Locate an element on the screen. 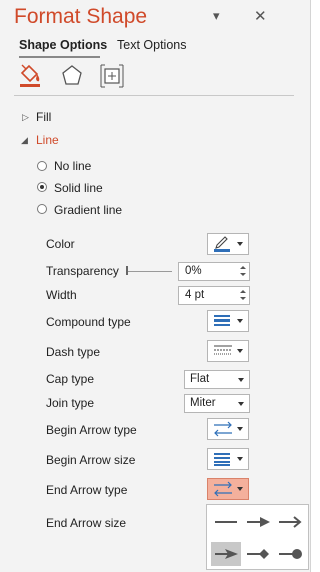  compound-type-button is located at coordinates (228, 321).